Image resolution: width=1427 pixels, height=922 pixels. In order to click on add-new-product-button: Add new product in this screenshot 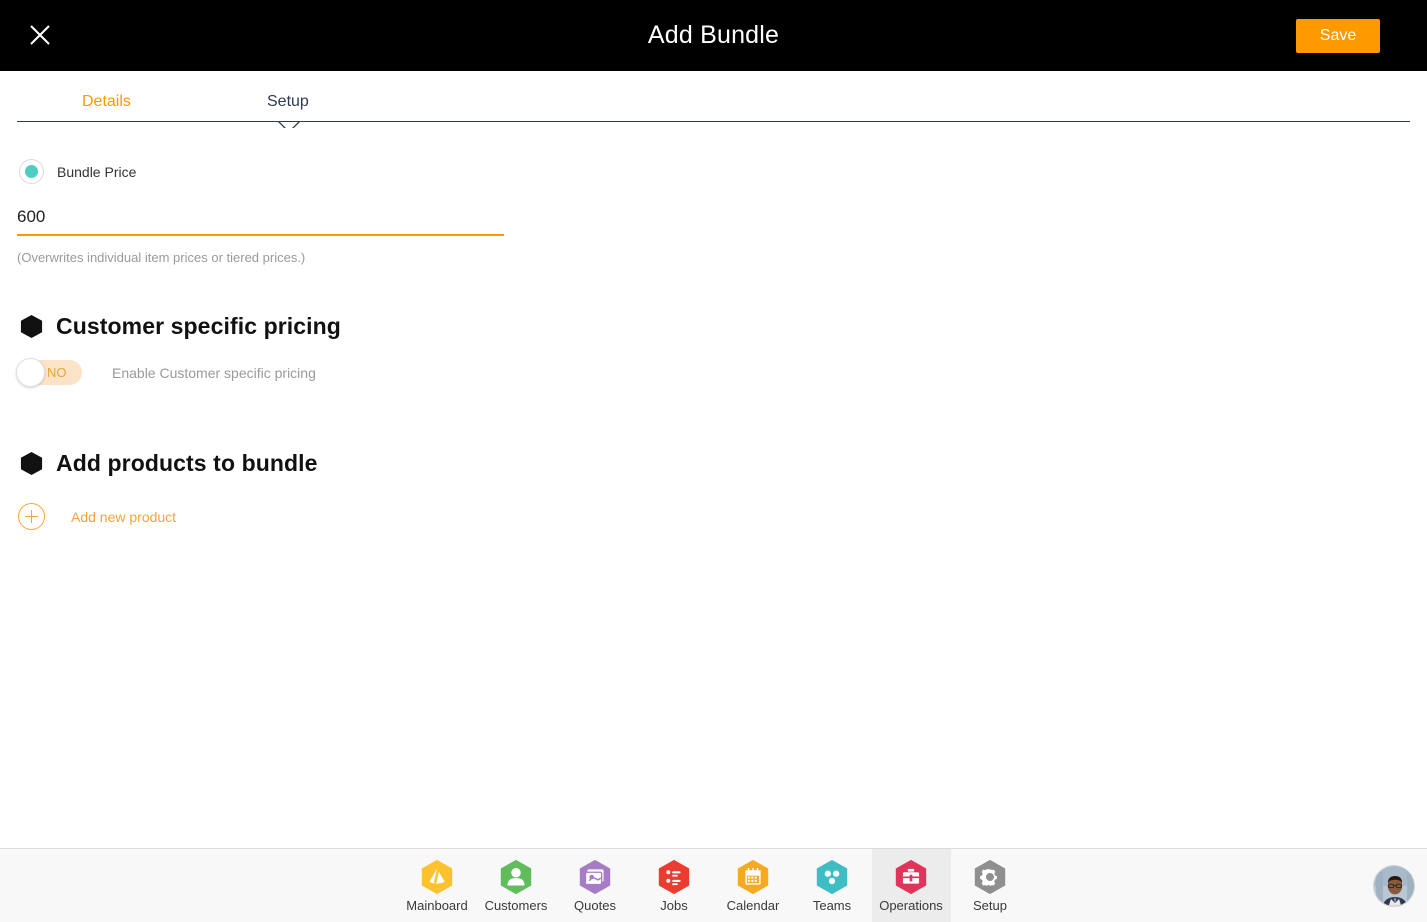, I will do `click(97, 516)`.